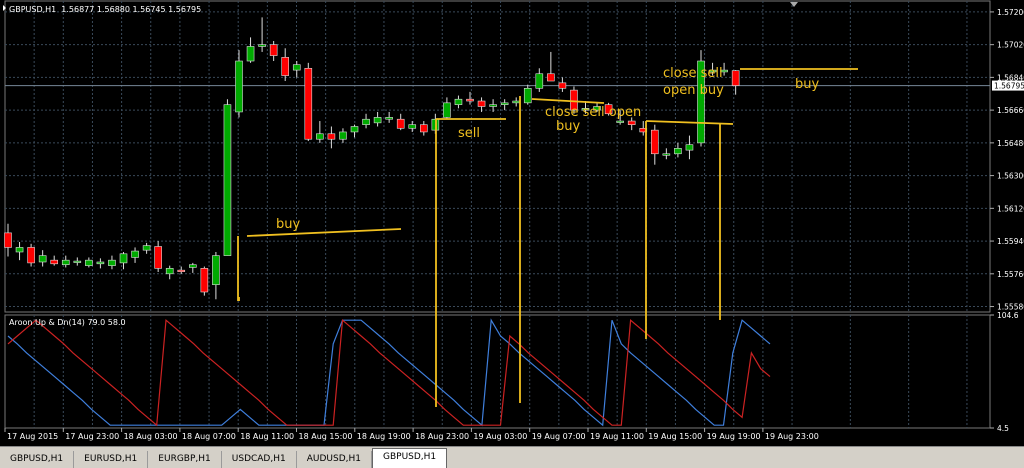  I want to click on annotation-buy-2: buy, so click(807, 84).